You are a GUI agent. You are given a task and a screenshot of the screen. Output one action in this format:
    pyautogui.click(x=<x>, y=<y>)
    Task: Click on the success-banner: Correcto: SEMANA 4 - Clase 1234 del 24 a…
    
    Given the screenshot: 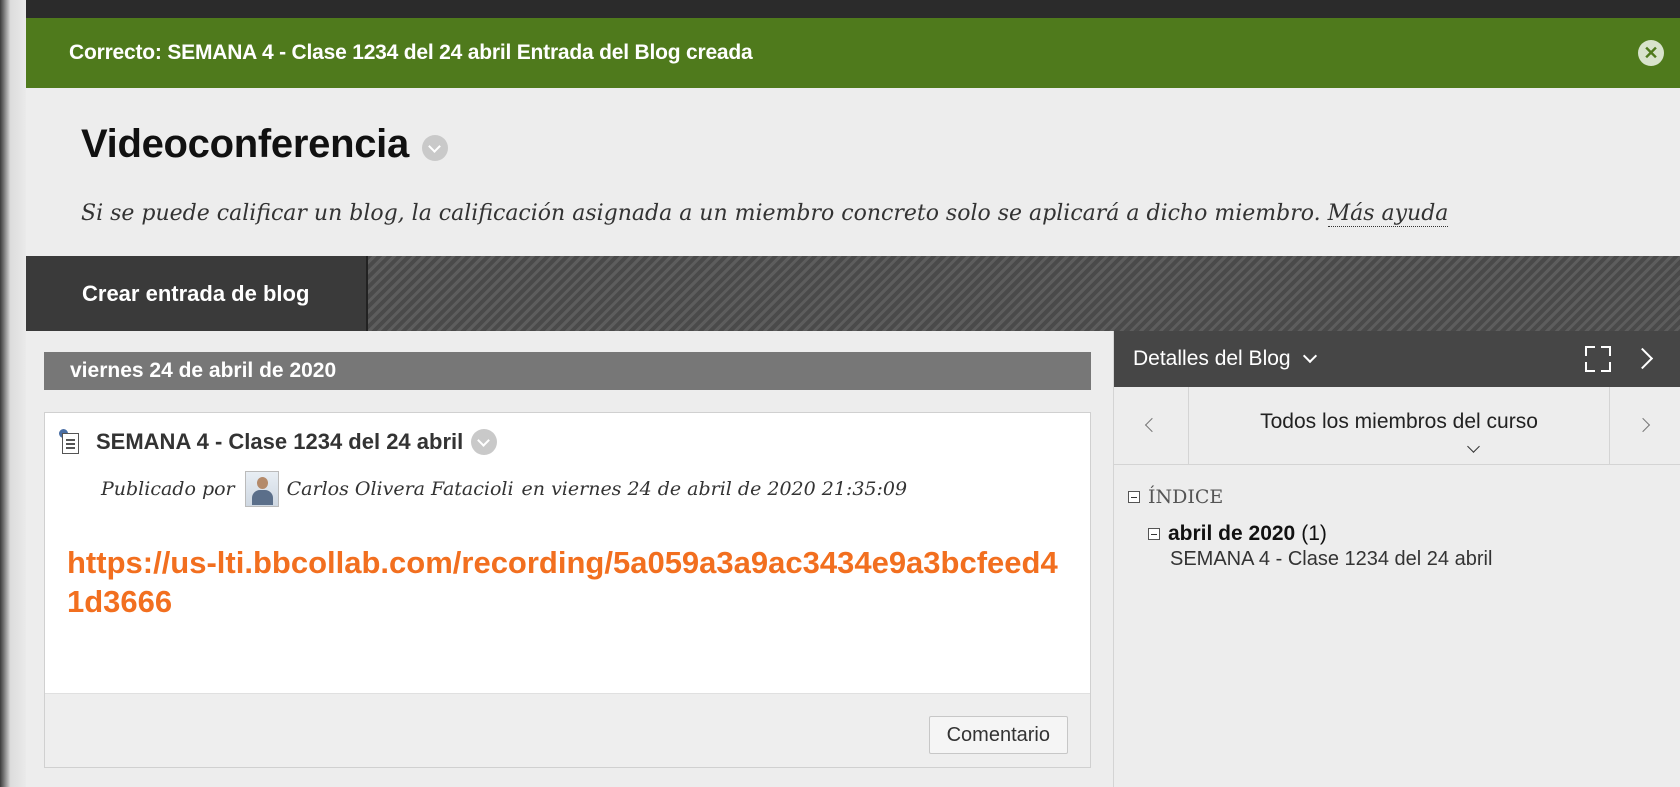 What is the action you would take?
    pyautogui.click(x=853, y=53)
    